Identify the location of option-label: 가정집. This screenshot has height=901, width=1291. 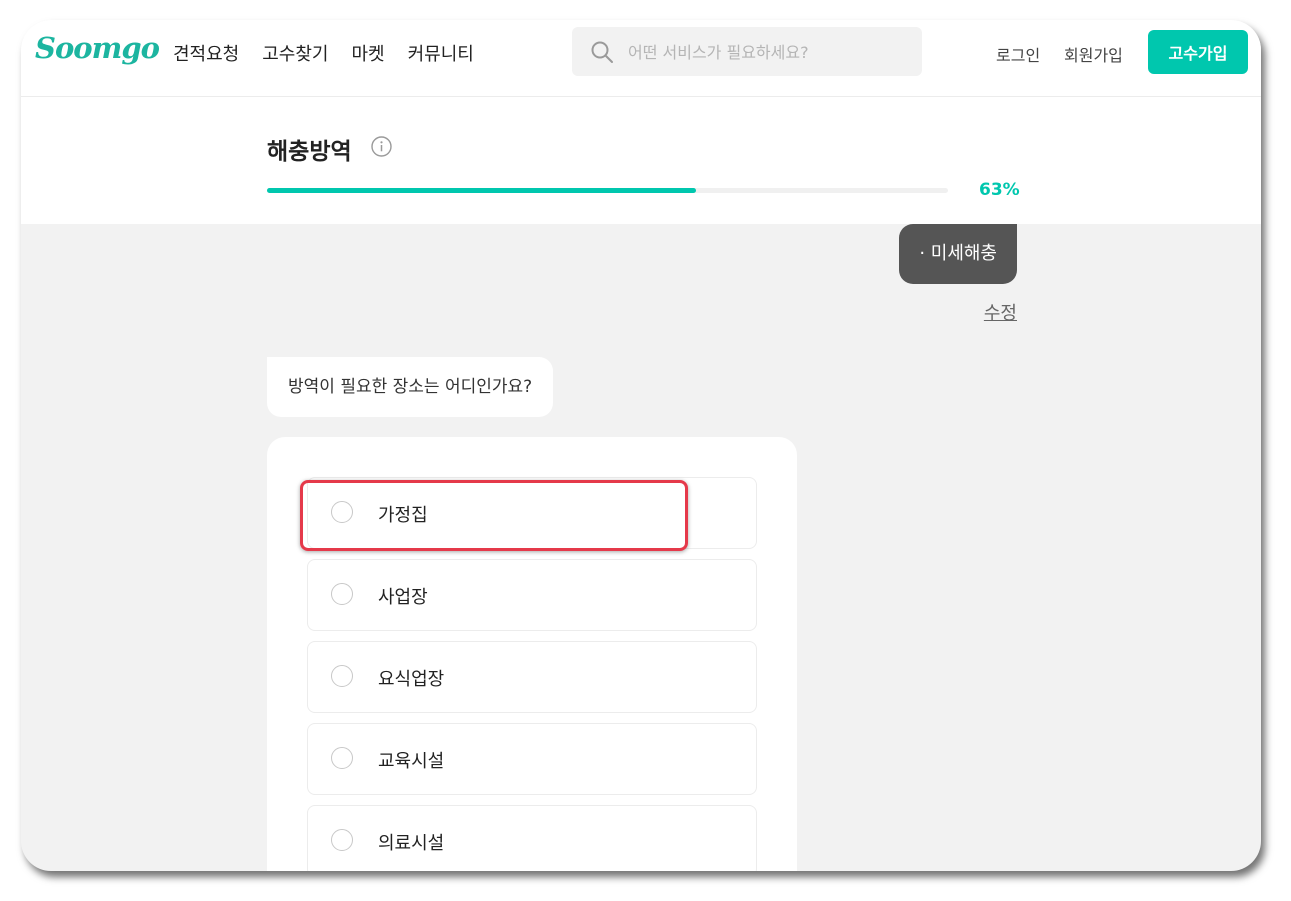
(403, 515).